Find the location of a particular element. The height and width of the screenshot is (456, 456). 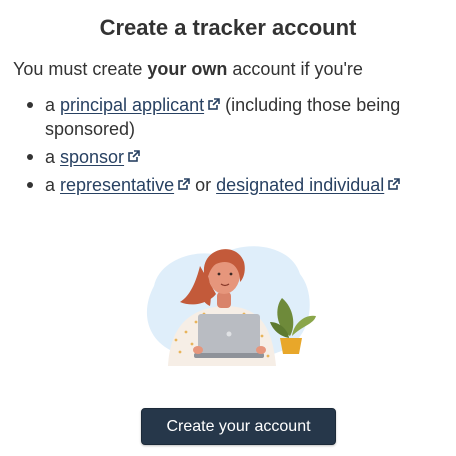

sponsor-link: sponsor is located at coordinates (92, 157).